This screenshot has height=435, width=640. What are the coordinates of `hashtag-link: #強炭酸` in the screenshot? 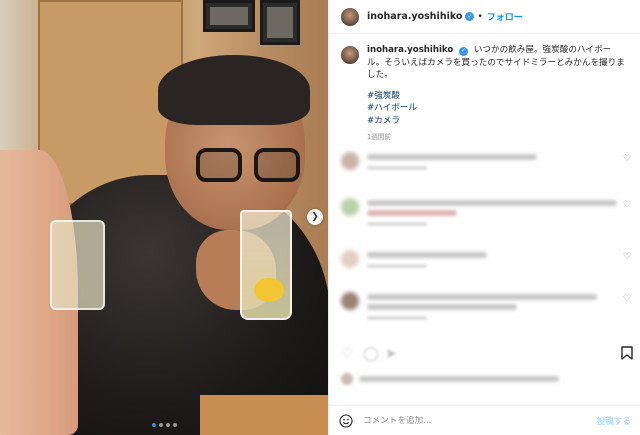 It's located at (497, 96).